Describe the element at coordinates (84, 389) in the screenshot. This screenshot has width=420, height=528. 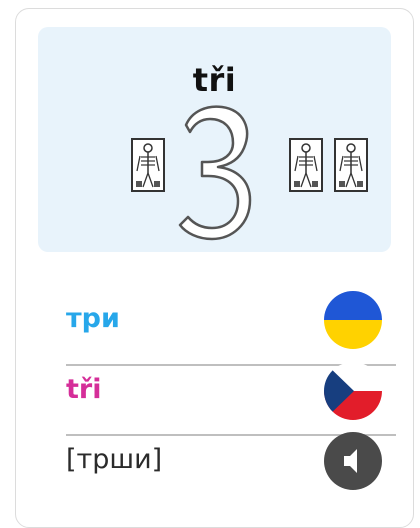
I see `czech-word: tři` at that location.